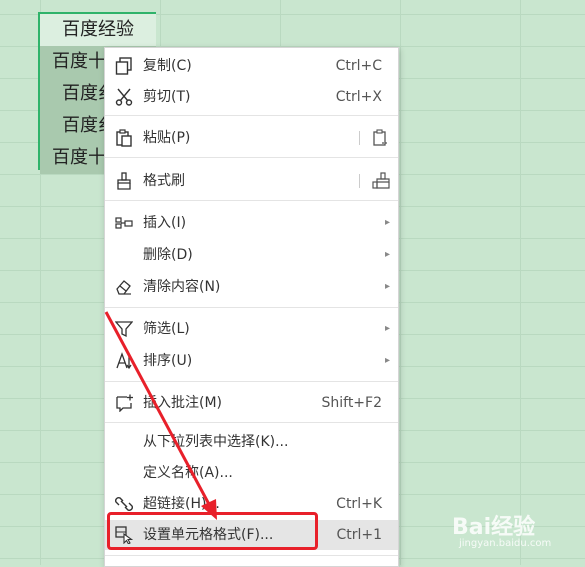  I want to click on watermark-url: jingyan.baidu.com, so click(505, 543).